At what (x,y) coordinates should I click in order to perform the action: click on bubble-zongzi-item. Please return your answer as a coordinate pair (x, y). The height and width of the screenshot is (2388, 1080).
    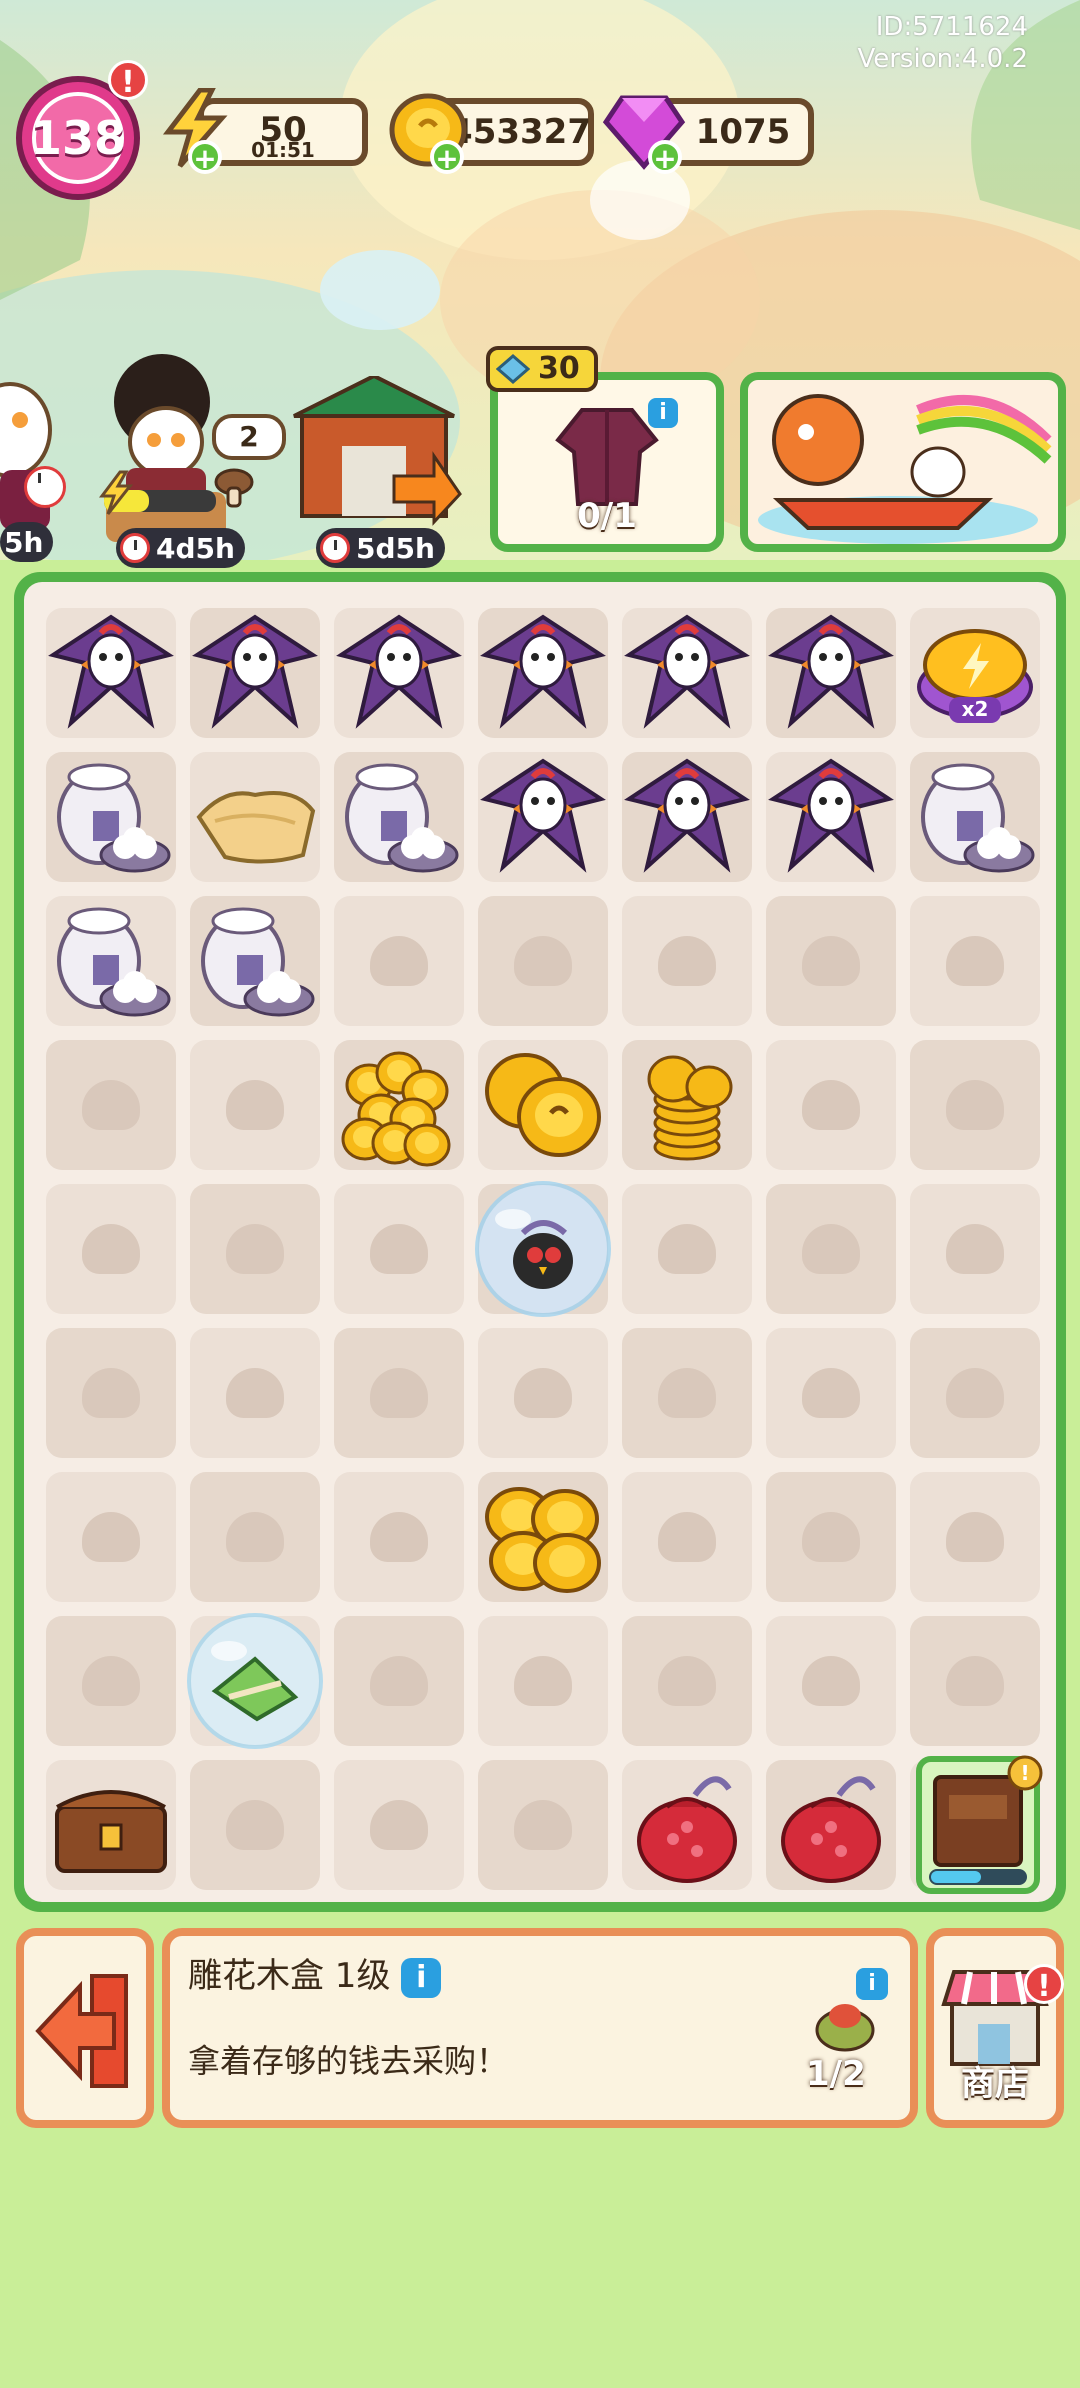
    Looking at the image, I should click on (255, 1683).